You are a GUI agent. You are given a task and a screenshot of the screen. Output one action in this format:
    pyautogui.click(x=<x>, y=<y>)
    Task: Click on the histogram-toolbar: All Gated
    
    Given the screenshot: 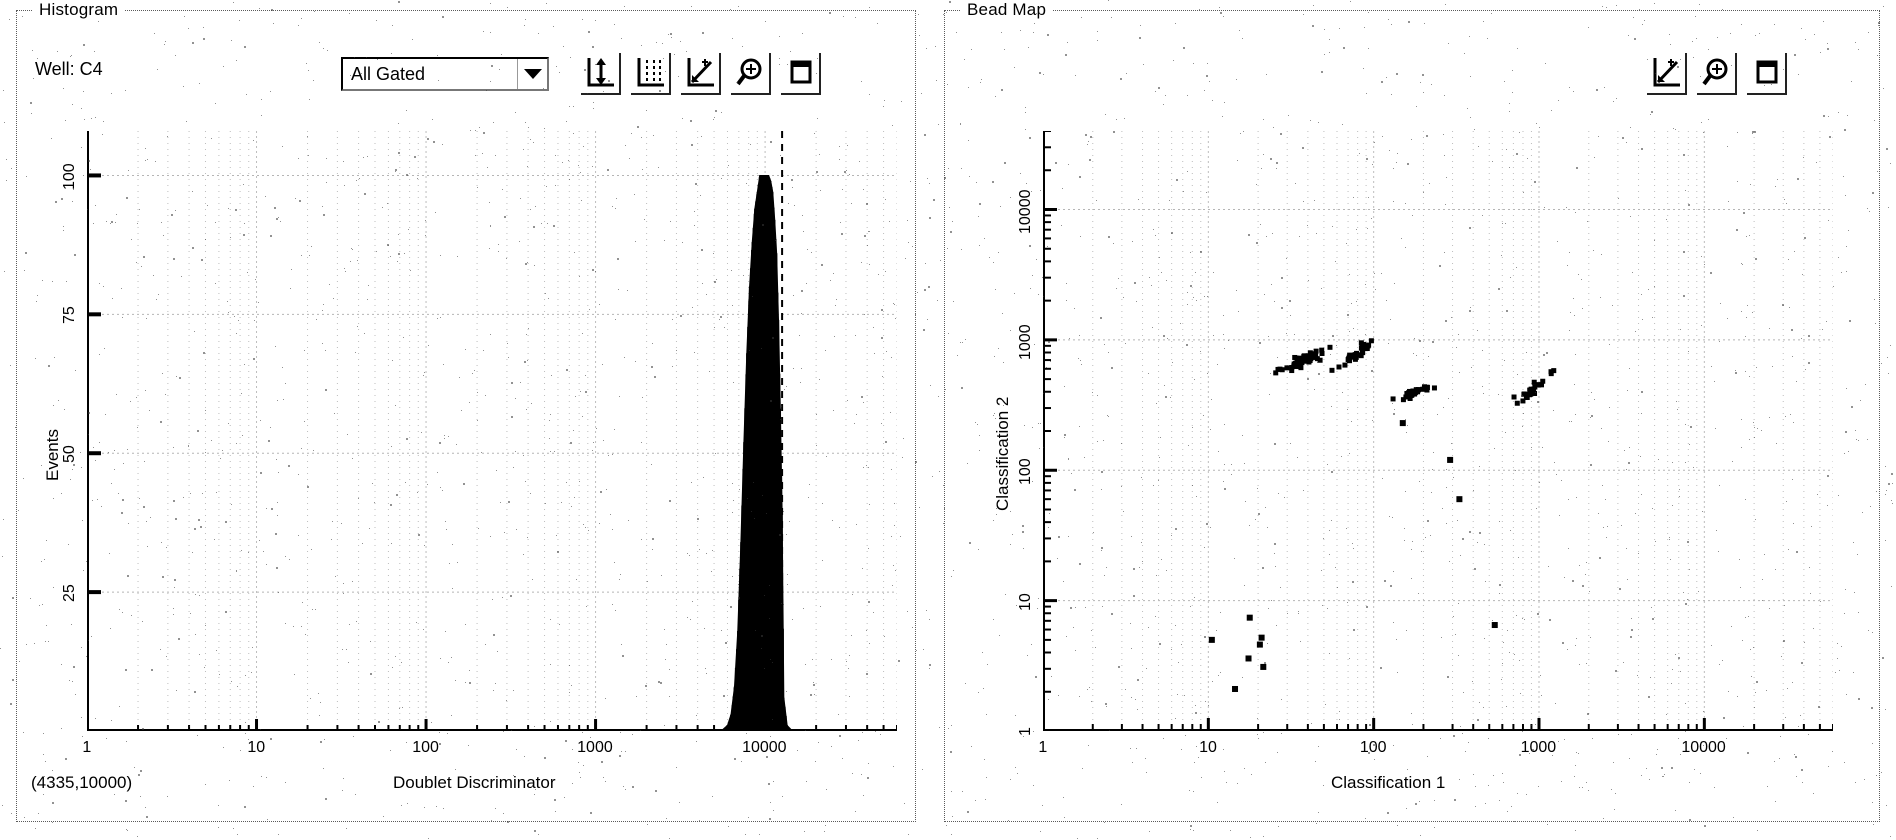 What is the action you would take?
    pyautogui.click(x=581, y=74)
    